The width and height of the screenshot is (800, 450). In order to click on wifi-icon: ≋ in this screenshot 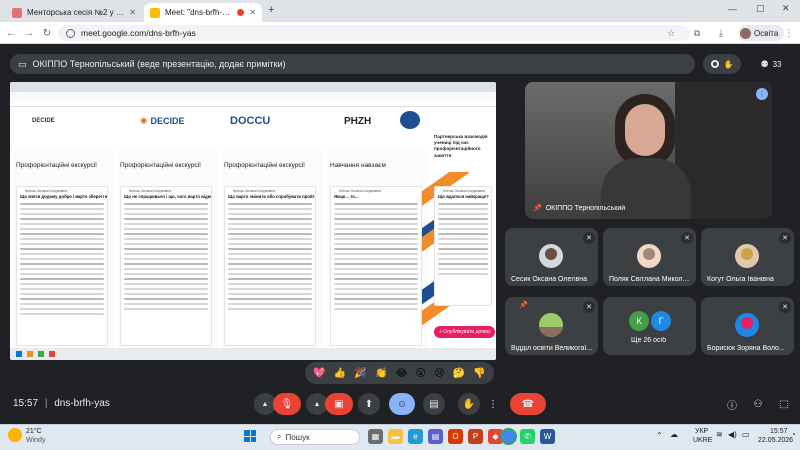, I will do `click(719, 434)`.